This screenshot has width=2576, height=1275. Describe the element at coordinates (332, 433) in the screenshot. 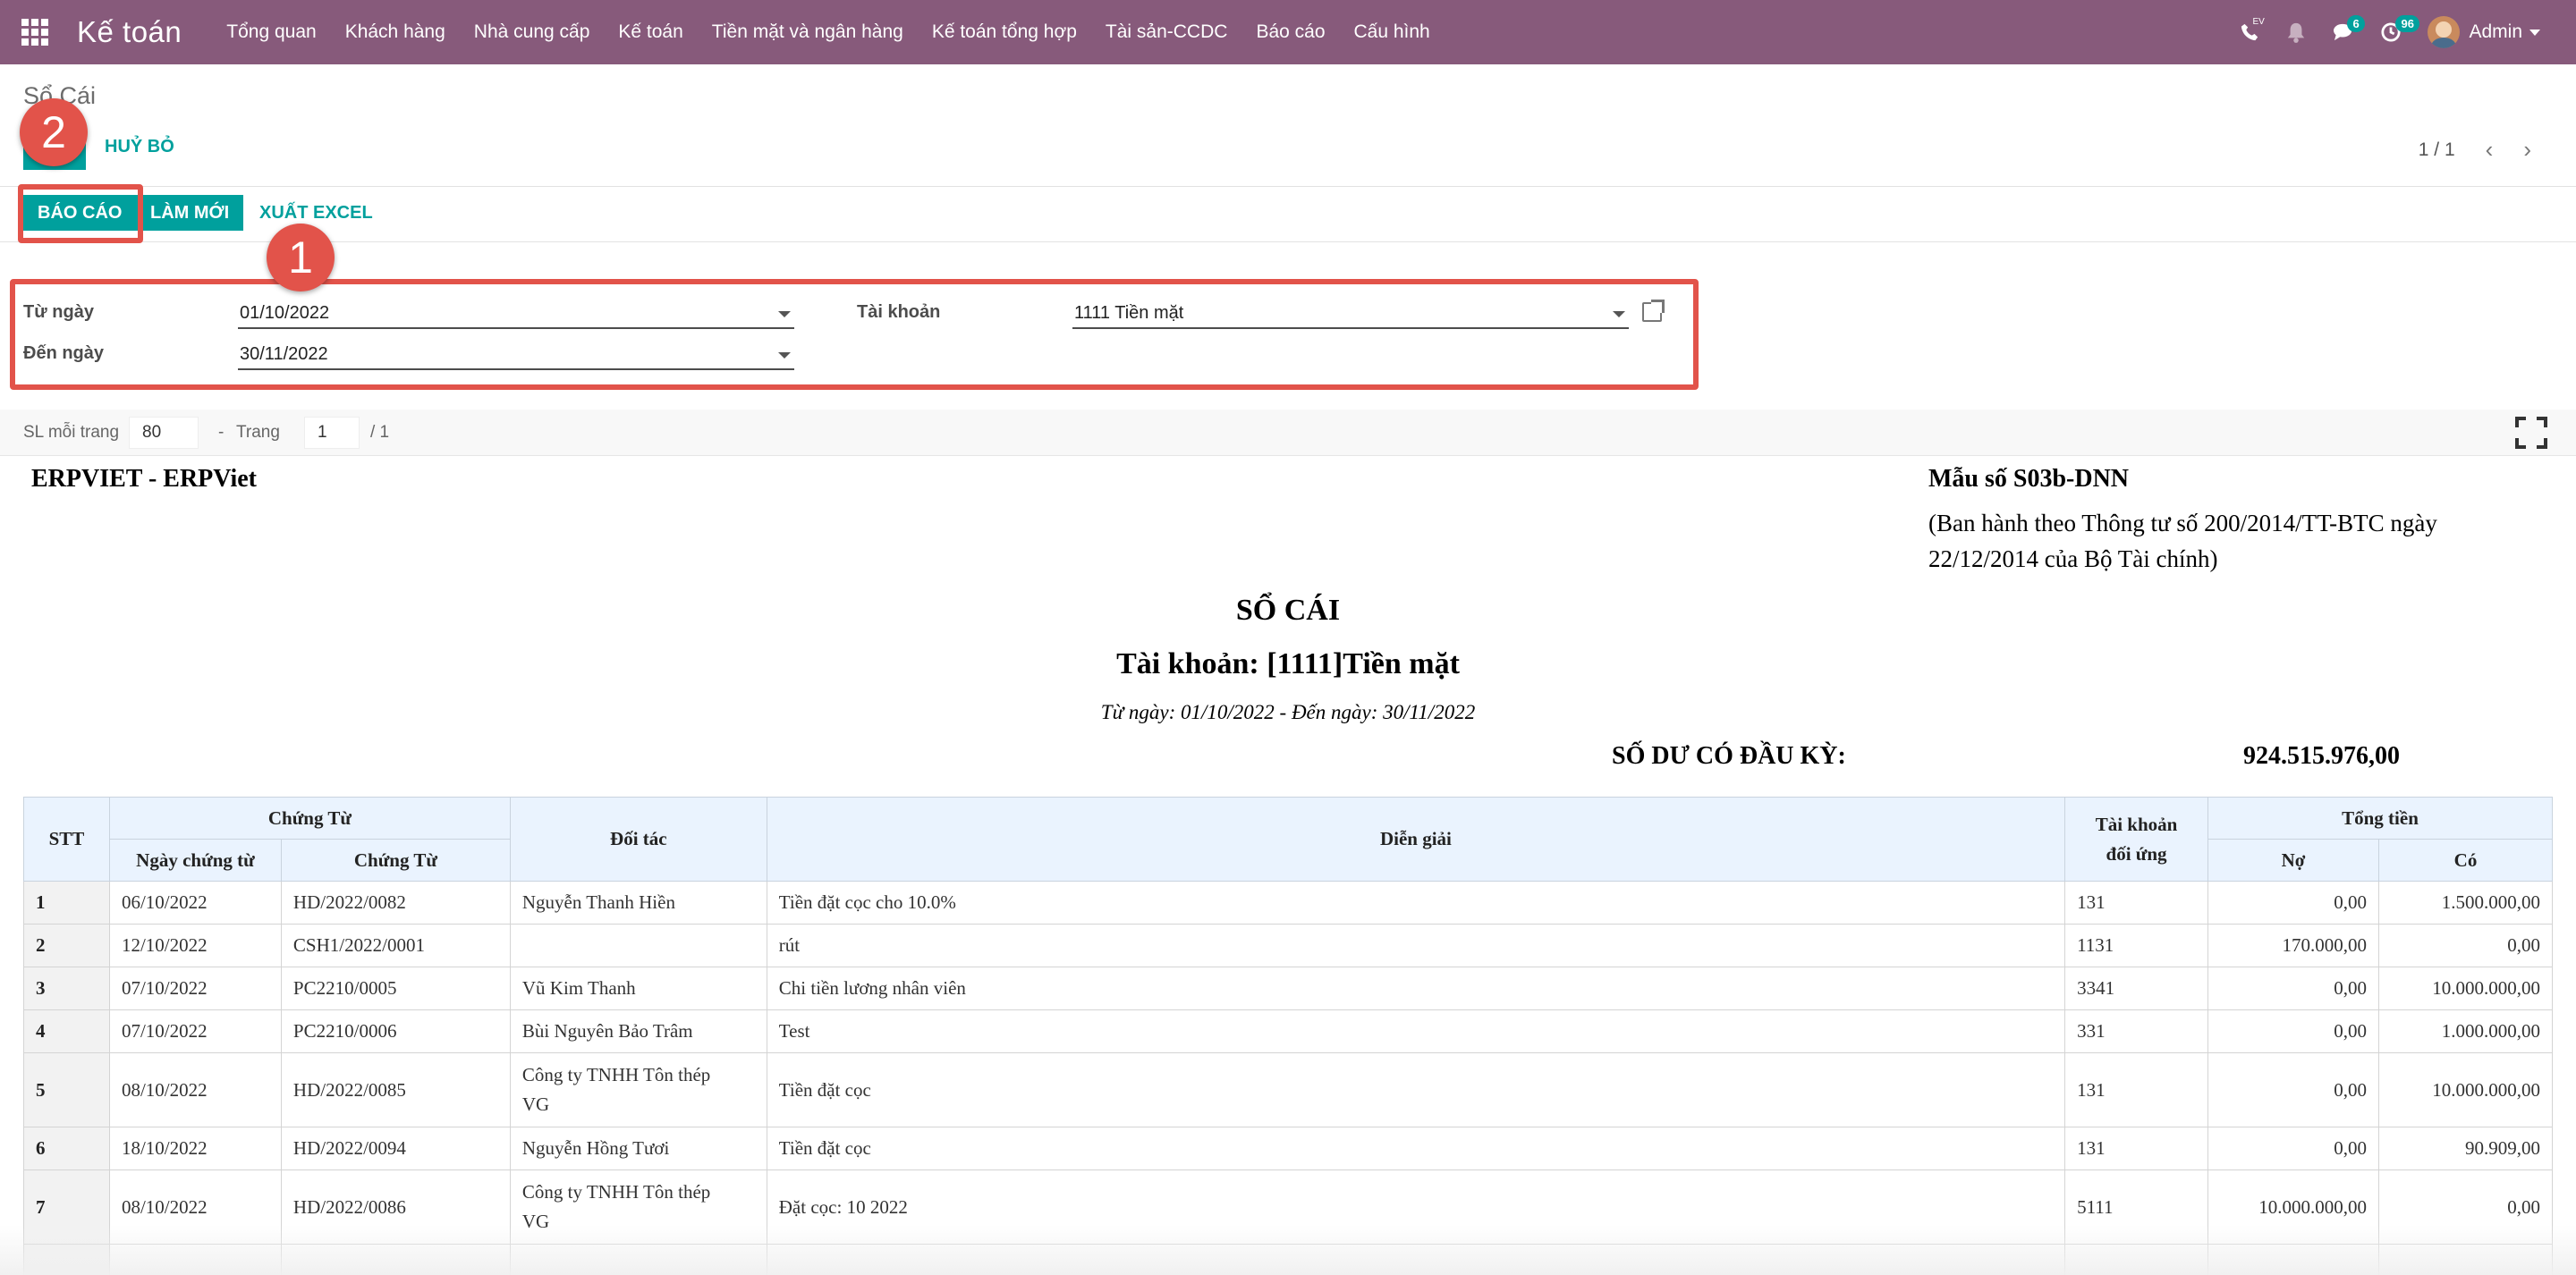

I see `page-input: 1` at that location.